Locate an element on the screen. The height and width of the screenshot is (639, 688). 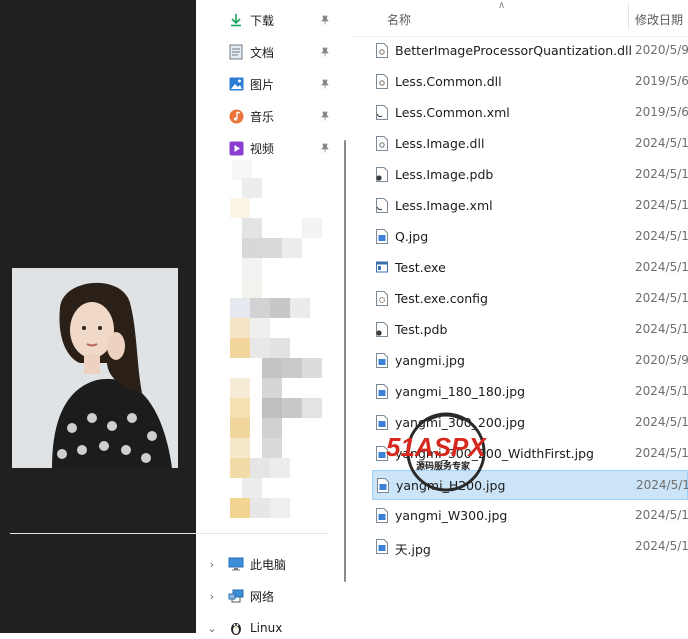
file-name: Less.Common.xml is located at coordinates (452, 112).